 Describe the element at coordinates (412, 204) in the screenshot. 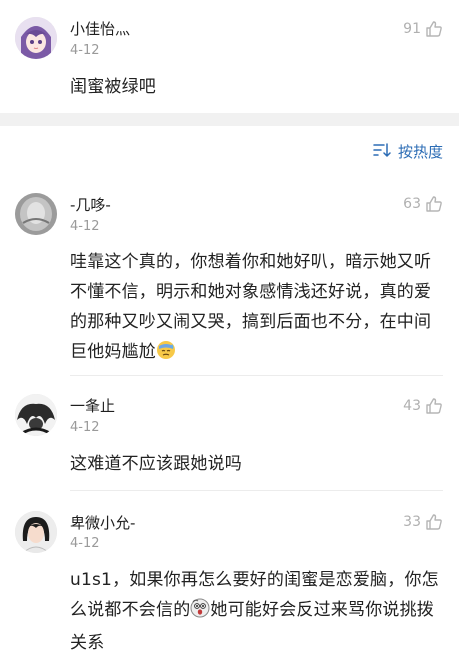

I see `like-count: 63` at that location.